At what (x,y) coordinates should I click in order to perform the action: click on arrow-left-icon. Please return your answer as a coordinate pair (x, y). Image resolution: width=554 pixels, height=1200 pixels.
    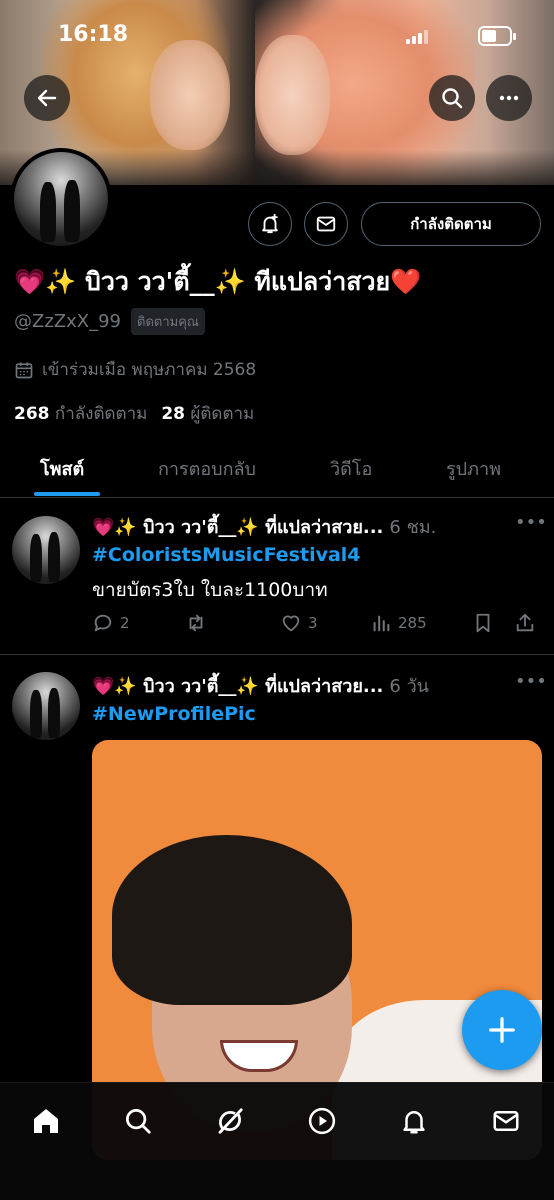
    Looking at the image, I should click on (47, 98).